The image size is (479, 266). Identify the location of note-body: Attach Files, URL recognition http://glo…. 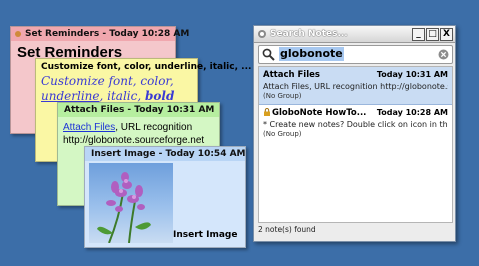
(138, 132).